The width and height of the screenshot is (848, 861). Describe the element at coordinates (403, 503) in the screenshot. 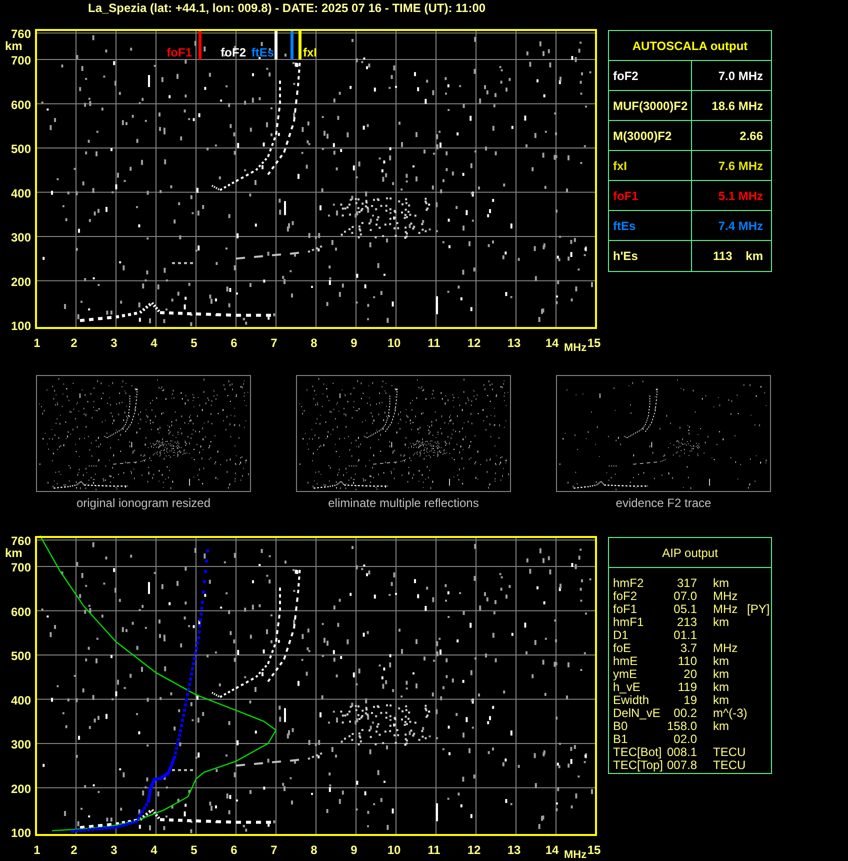

I see `thumbnail-caption: eliminate multiple reflections` at that location.